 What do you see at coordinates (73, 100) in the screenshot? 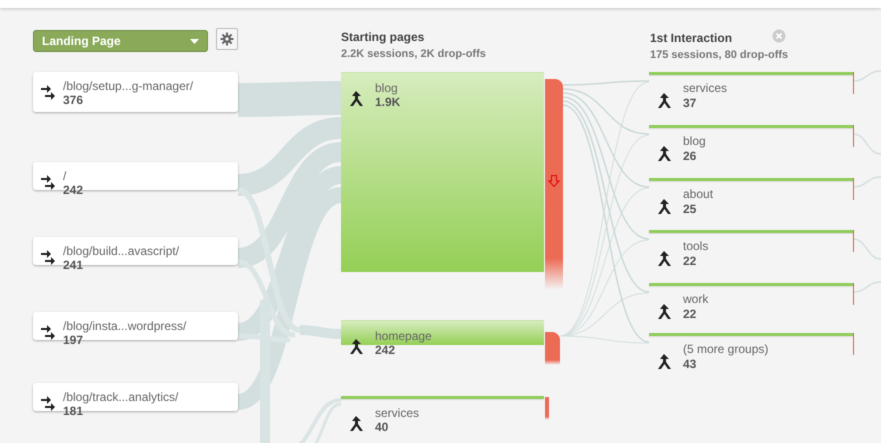
I see `node-count: 376` at bounding box center [73, 100].